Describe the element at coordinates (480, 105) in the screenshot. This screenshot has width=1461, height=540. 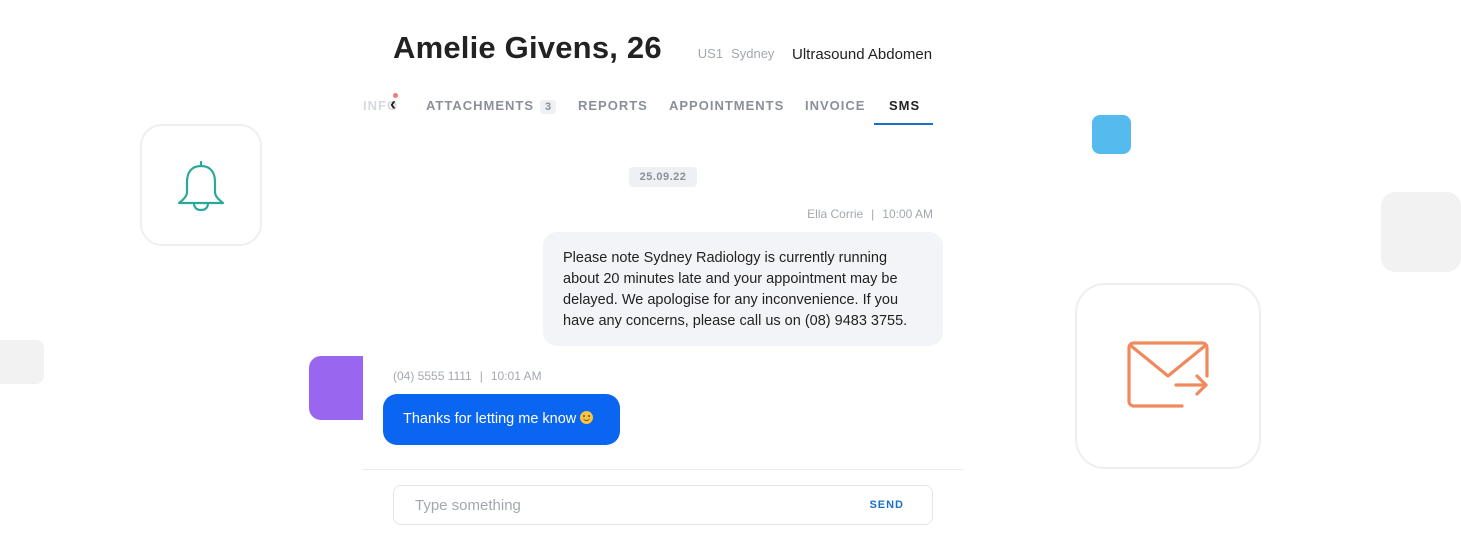
I see `tab-attachments-label: ATTACHMENTS` at that location.